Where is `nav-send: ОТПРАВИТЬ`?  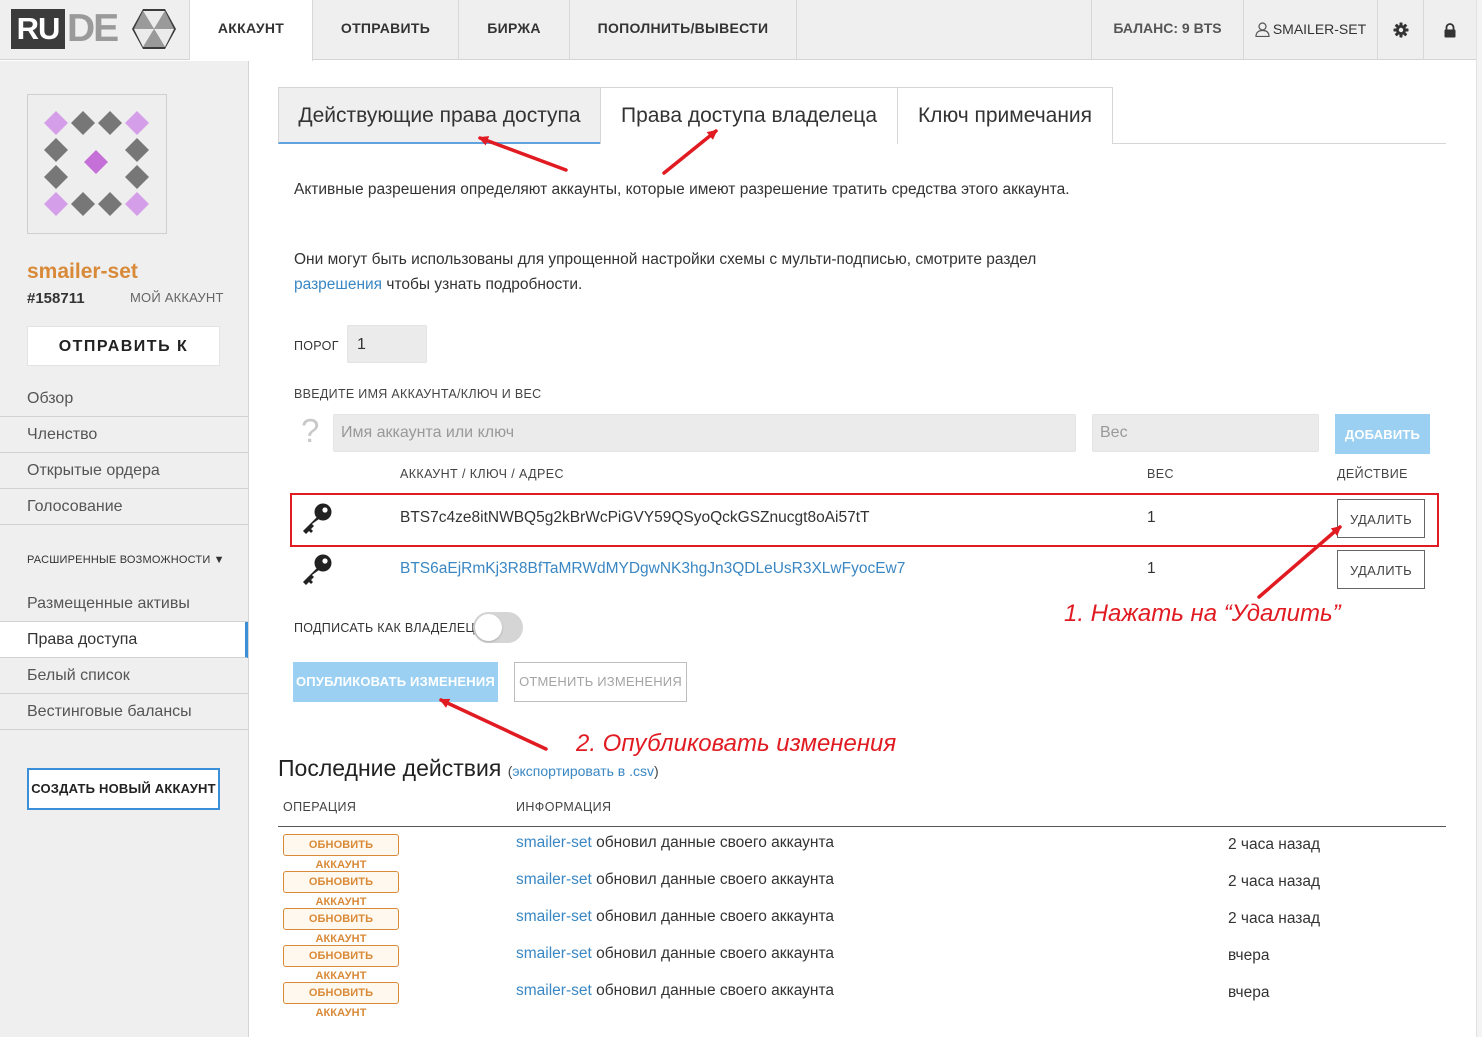
nav-send: ОТПРАВИТЬ is located at coordinates (386, 30).